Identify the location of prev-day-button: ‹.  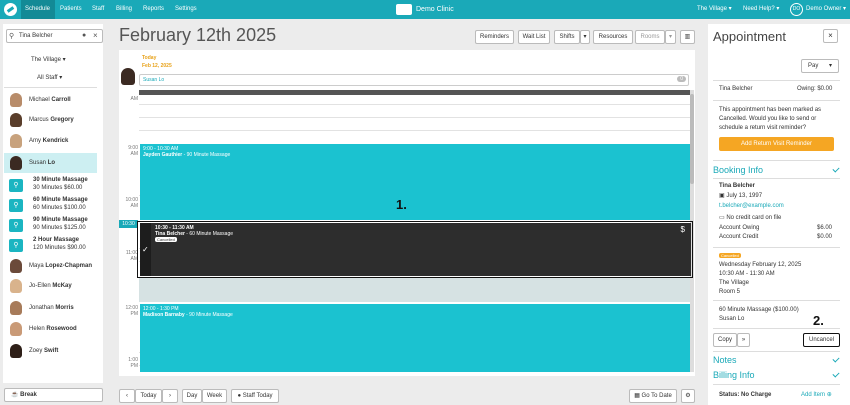
(127, 396).